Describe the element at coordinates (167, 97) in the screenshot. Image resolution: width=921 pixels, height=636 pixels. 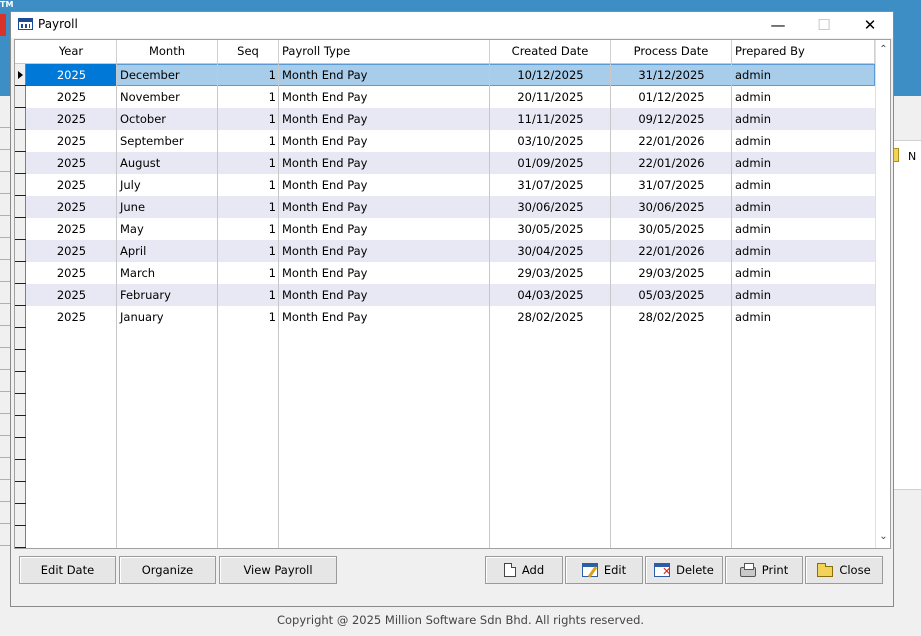
I see `table-cell: November` at that location.